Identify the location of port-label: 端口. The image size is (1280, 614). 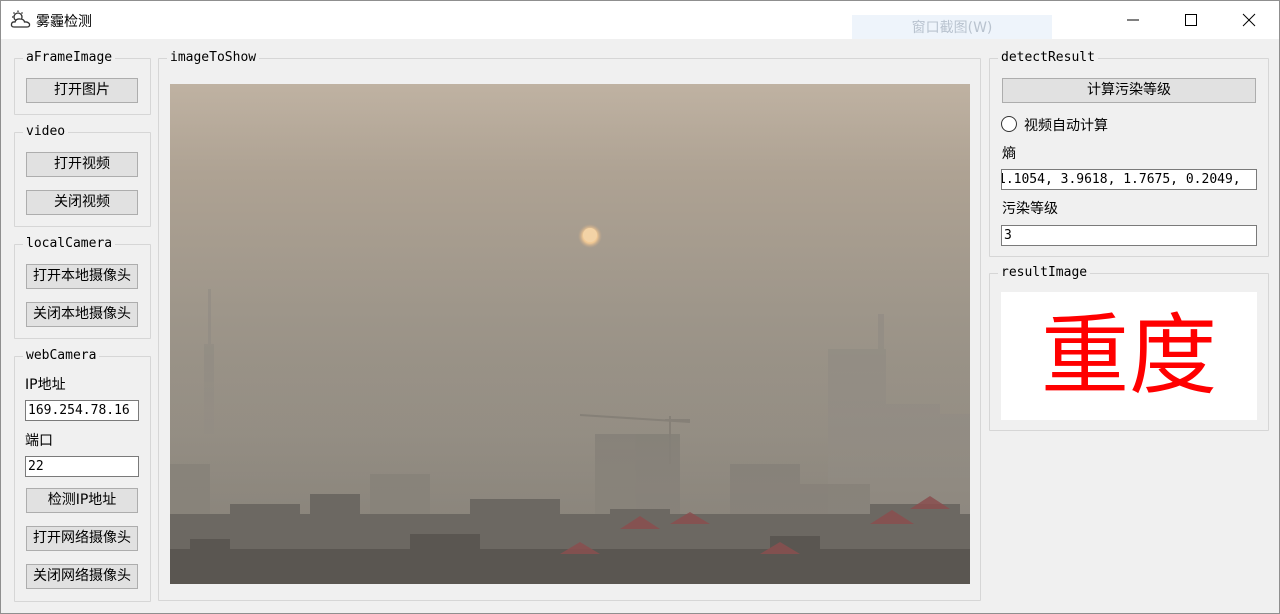
(39, 441).